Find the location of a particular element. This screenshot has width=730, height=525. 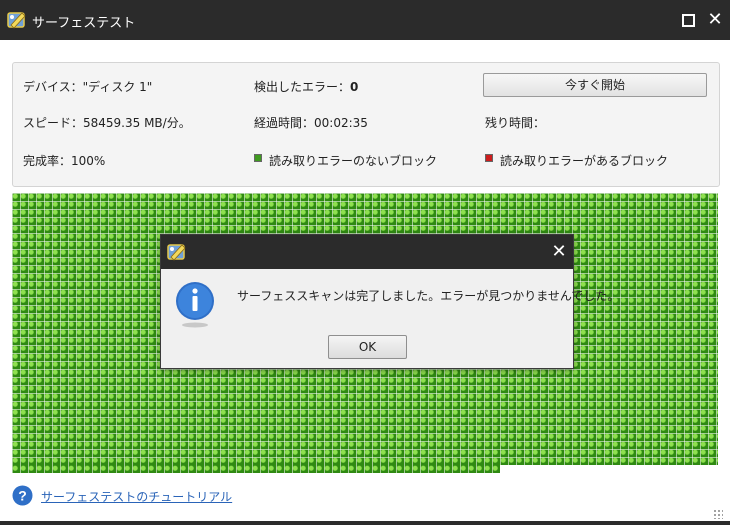

question-icon: ? is located at coordinates (22, 495).